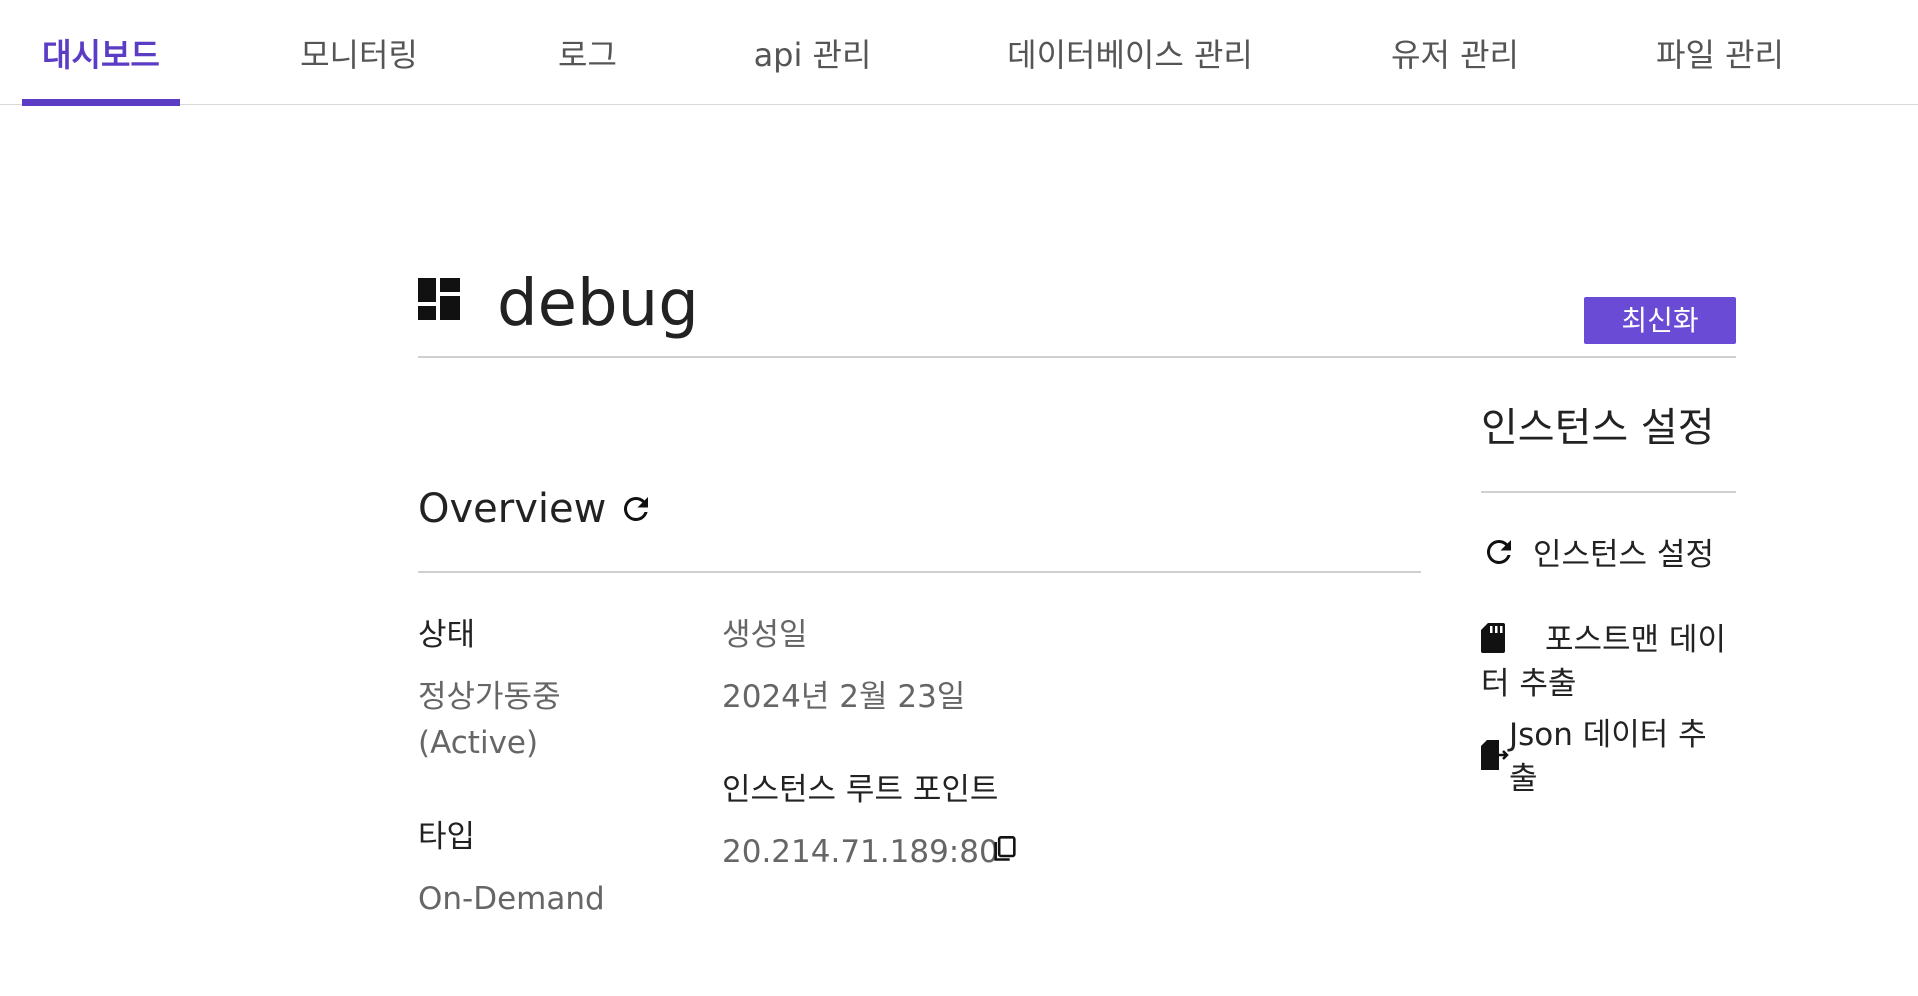 This screenshot has height=996, width=1918. I want to click on tab-file-management: 파일 관리, so click(1720, 52).